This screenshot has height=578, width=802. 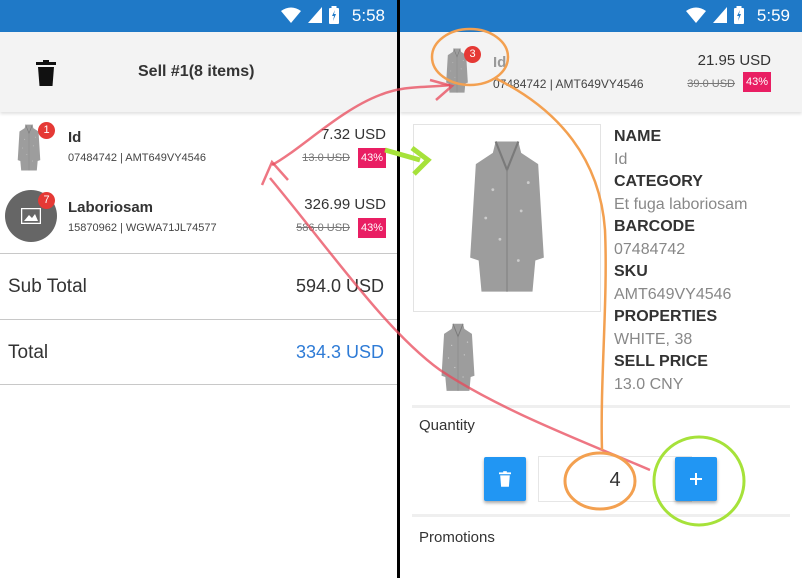 I want to click on subtotal-row: Sub Total 594.0 USD, so click(x=198, y=286).